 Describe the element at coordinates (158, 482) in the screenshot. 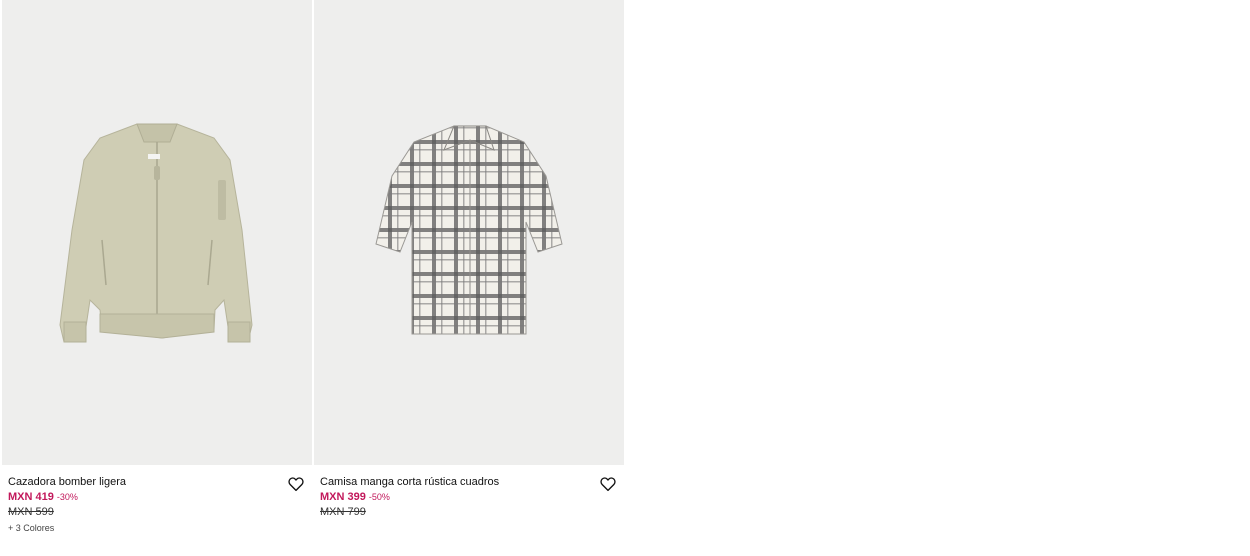

I see `product-name: Cazadora bomber ligera` at that location.